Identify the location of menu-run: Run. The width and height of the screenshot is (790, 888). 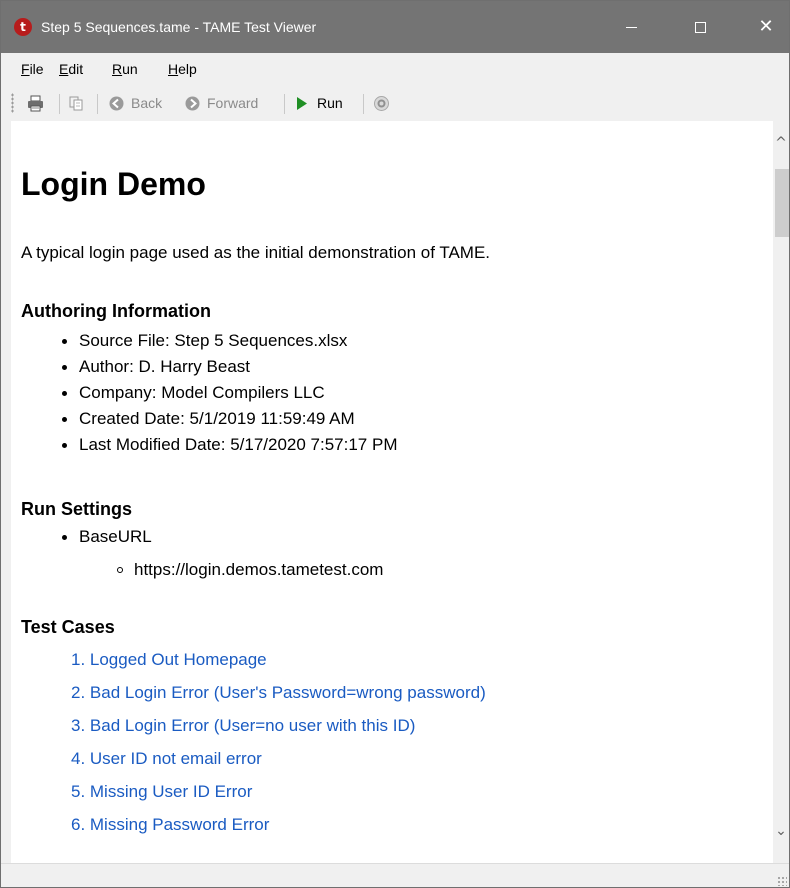
(125, 69).